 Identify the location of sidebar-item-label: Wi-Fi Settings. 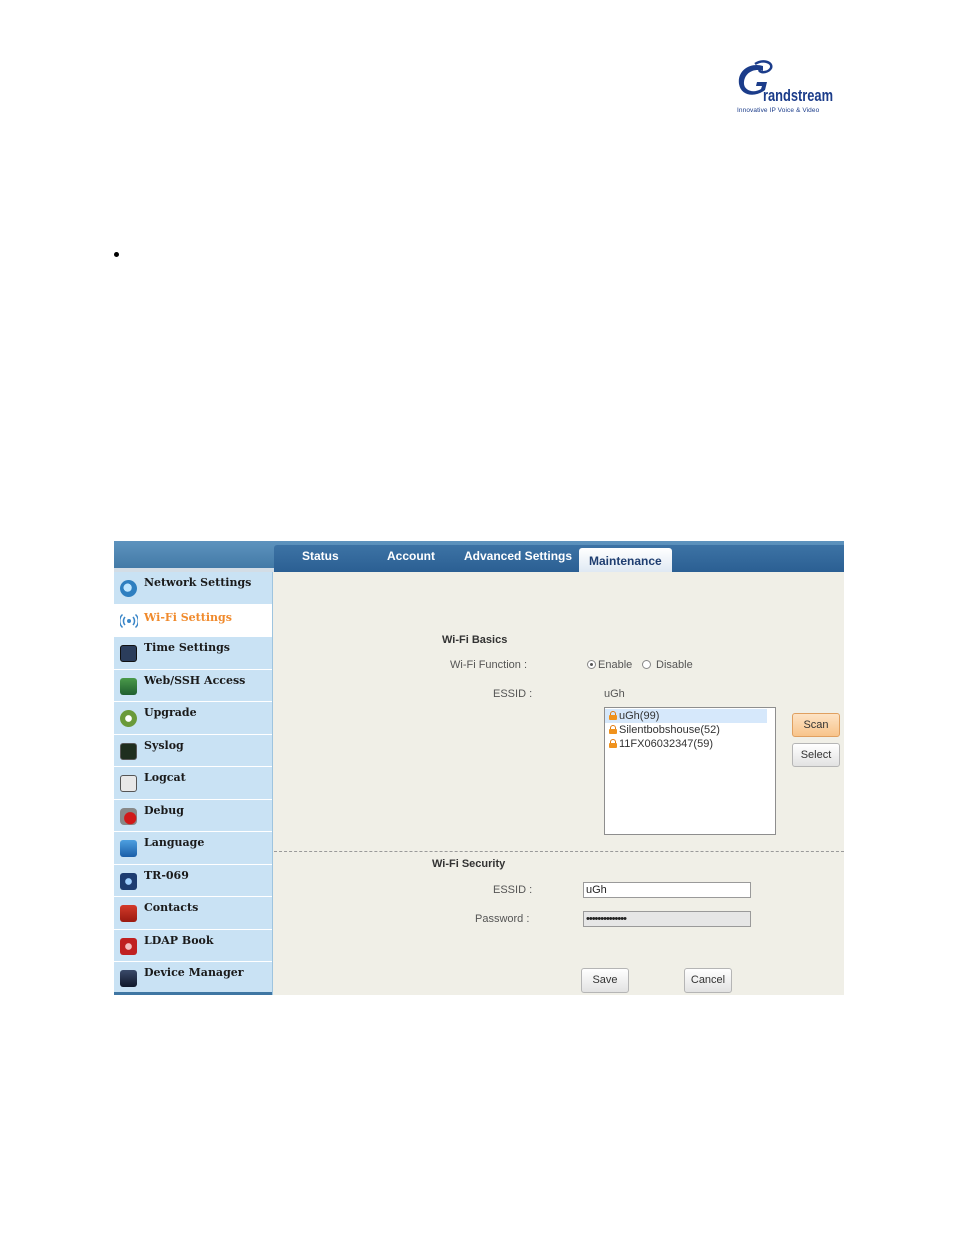
(188, 617).